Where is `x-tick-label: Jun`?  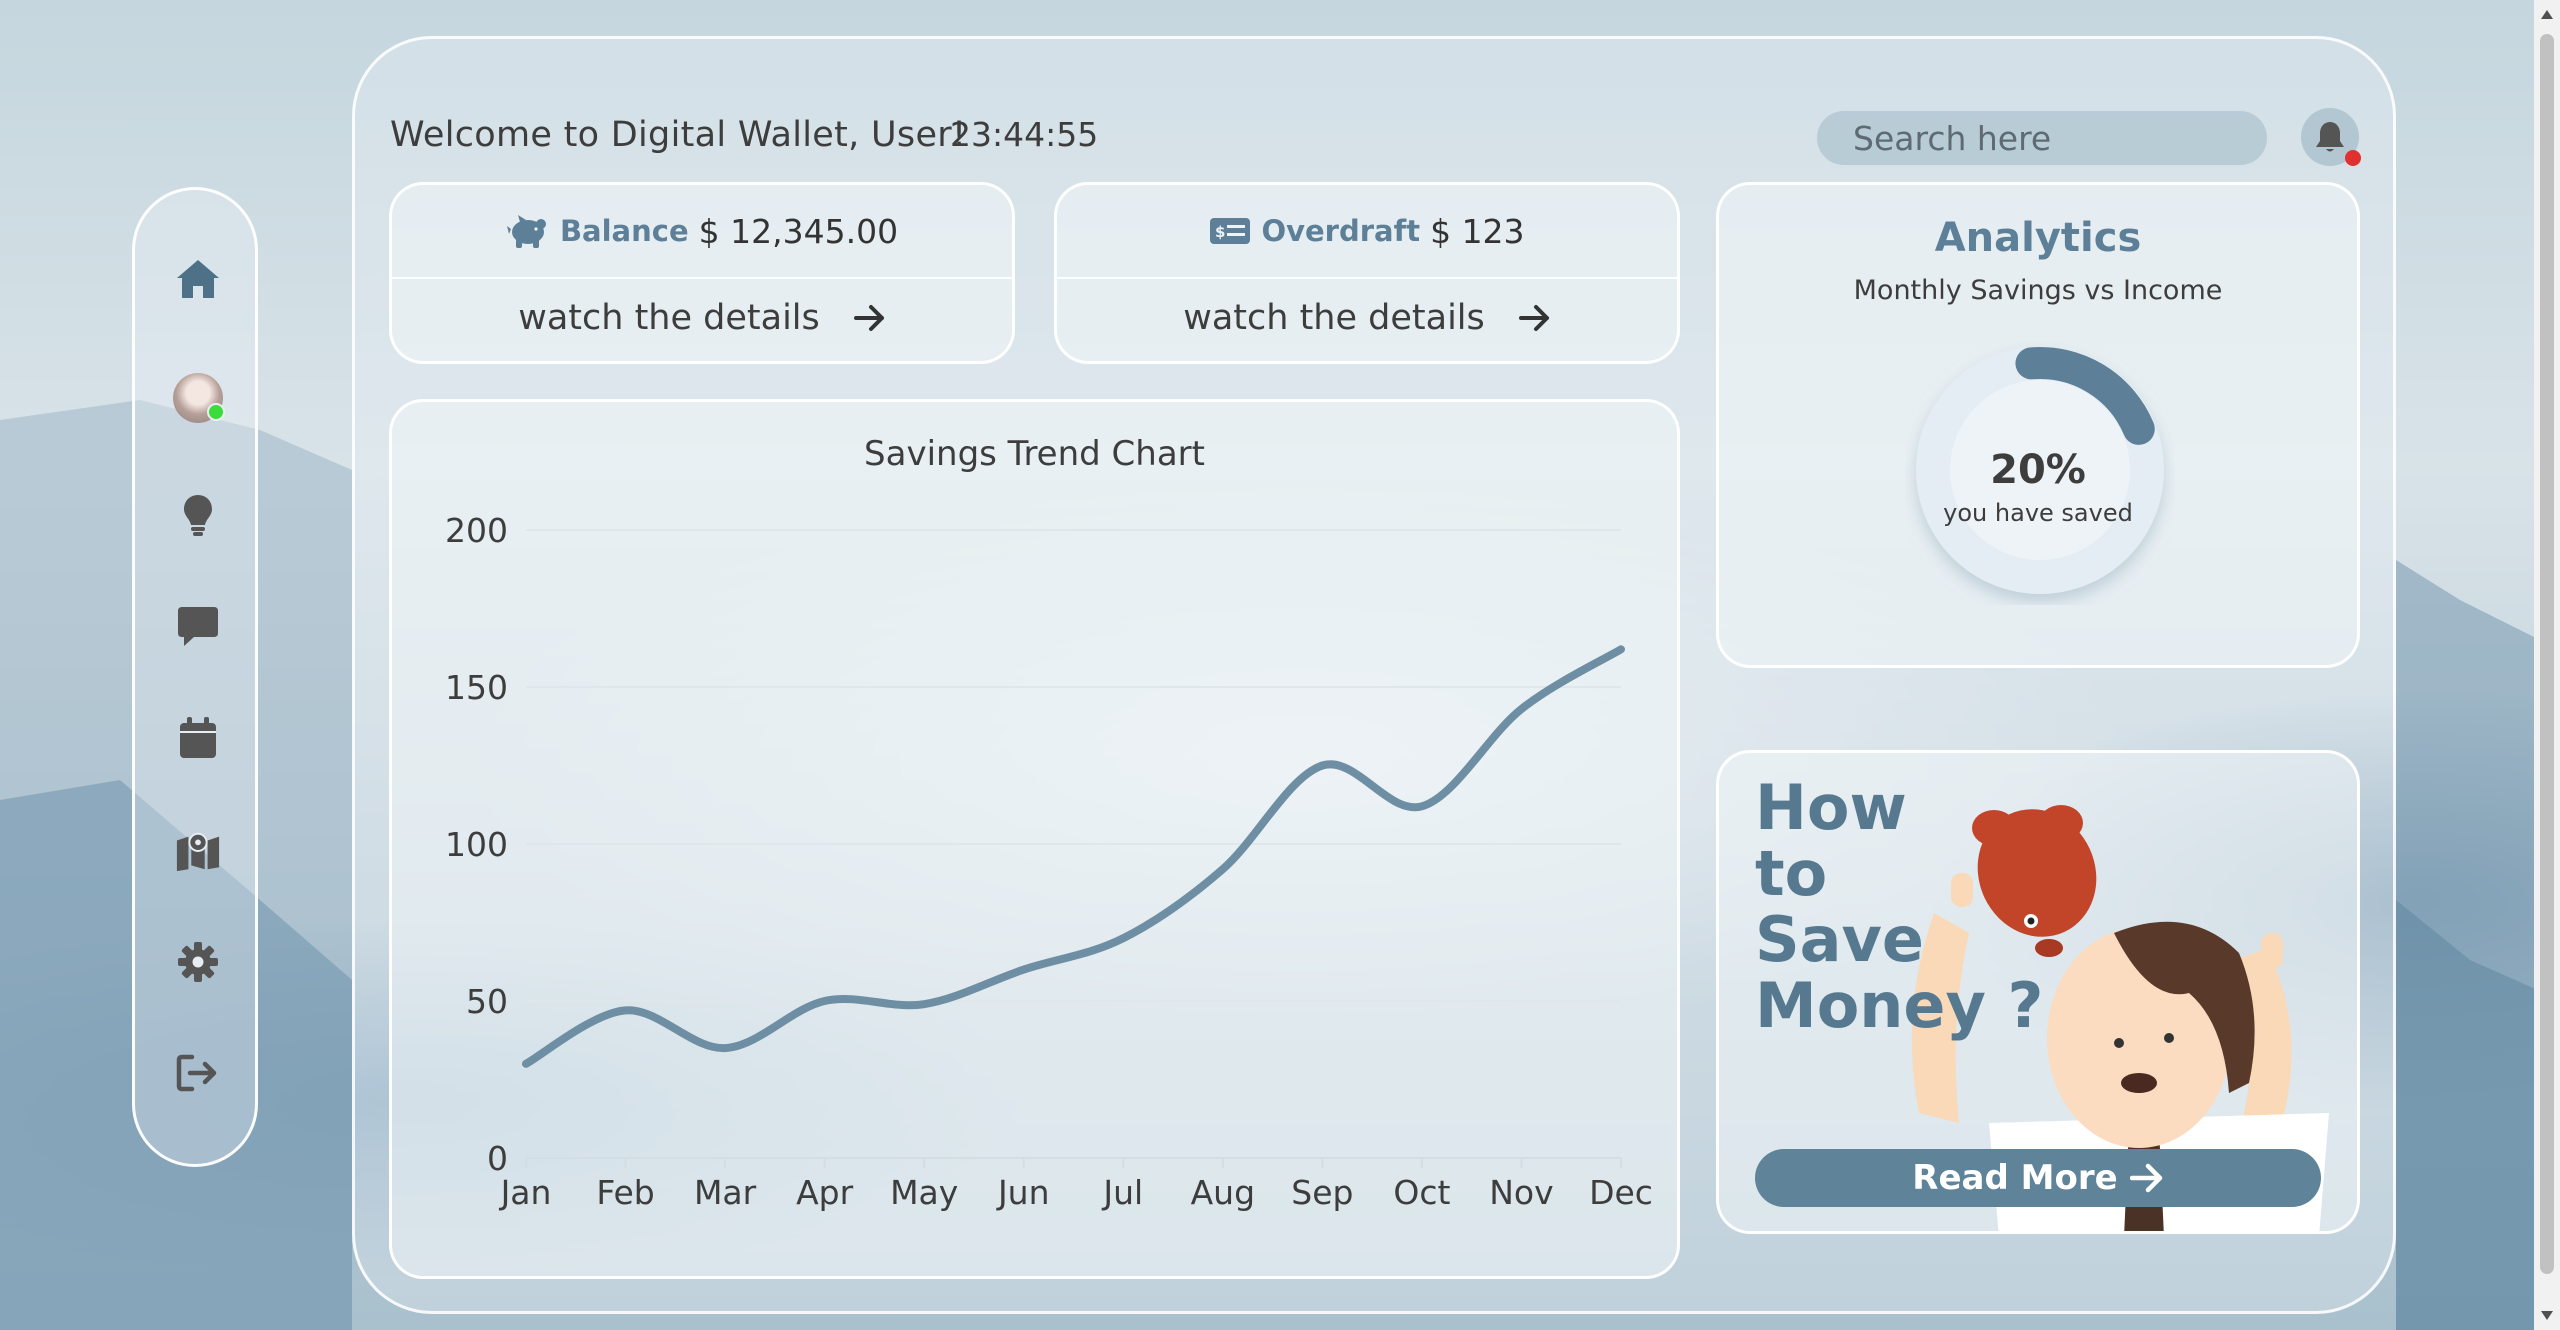 x-tick-label: Jun is located at coordinates (1023, 1192).